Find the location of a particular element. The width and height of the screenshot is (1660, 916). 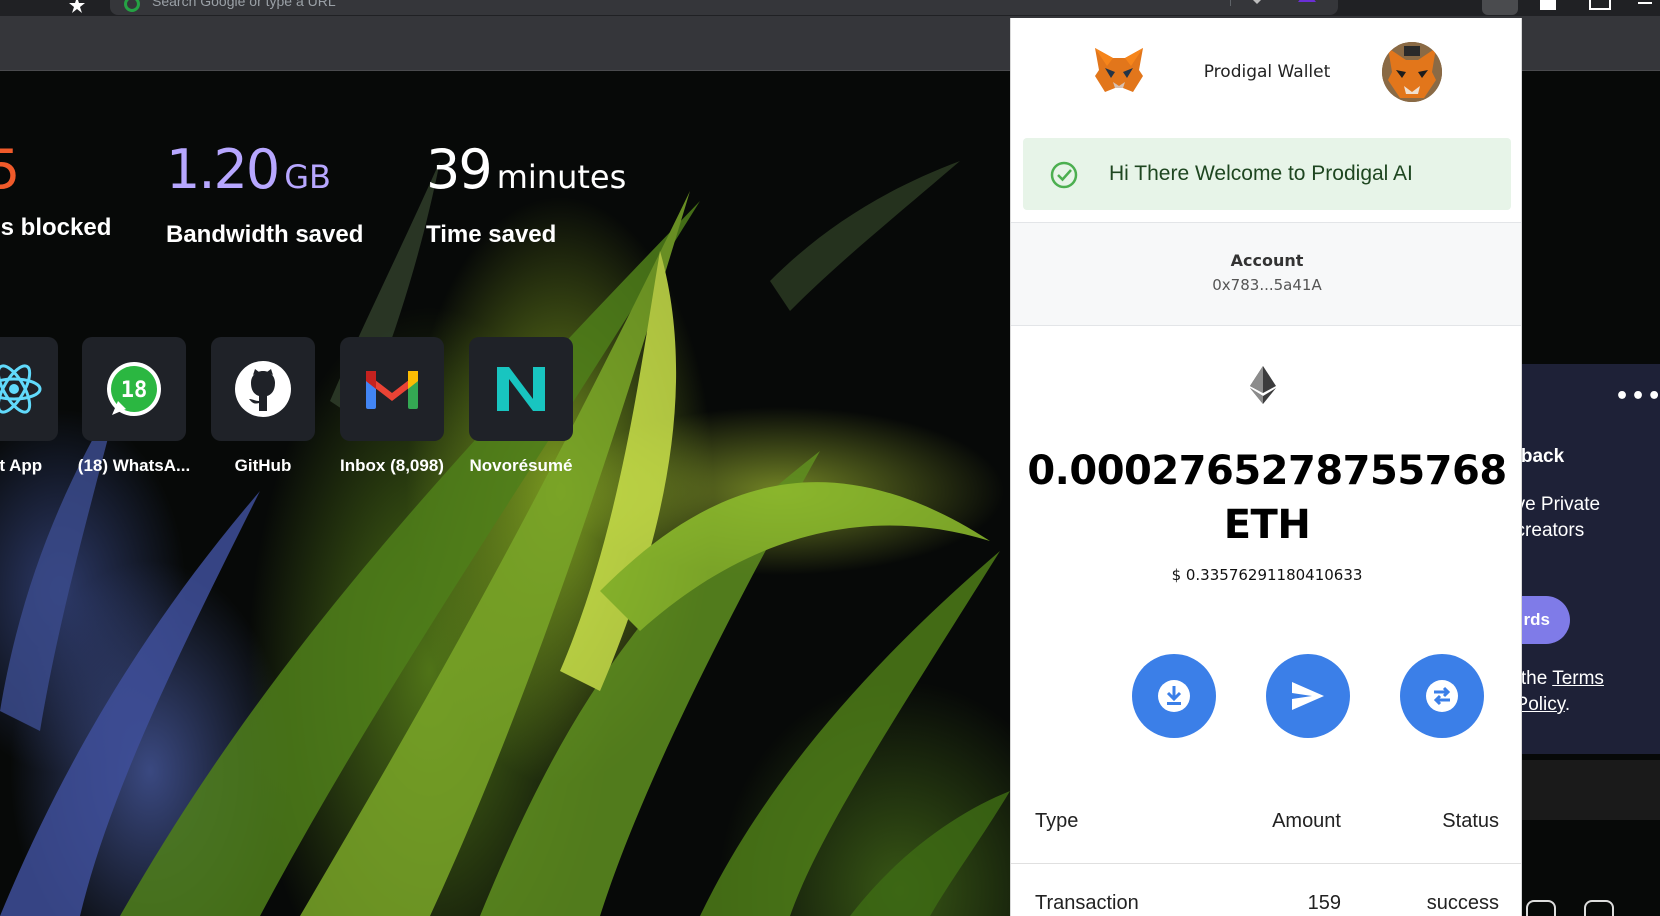

swap-button is located at coordinates (1442, 696).